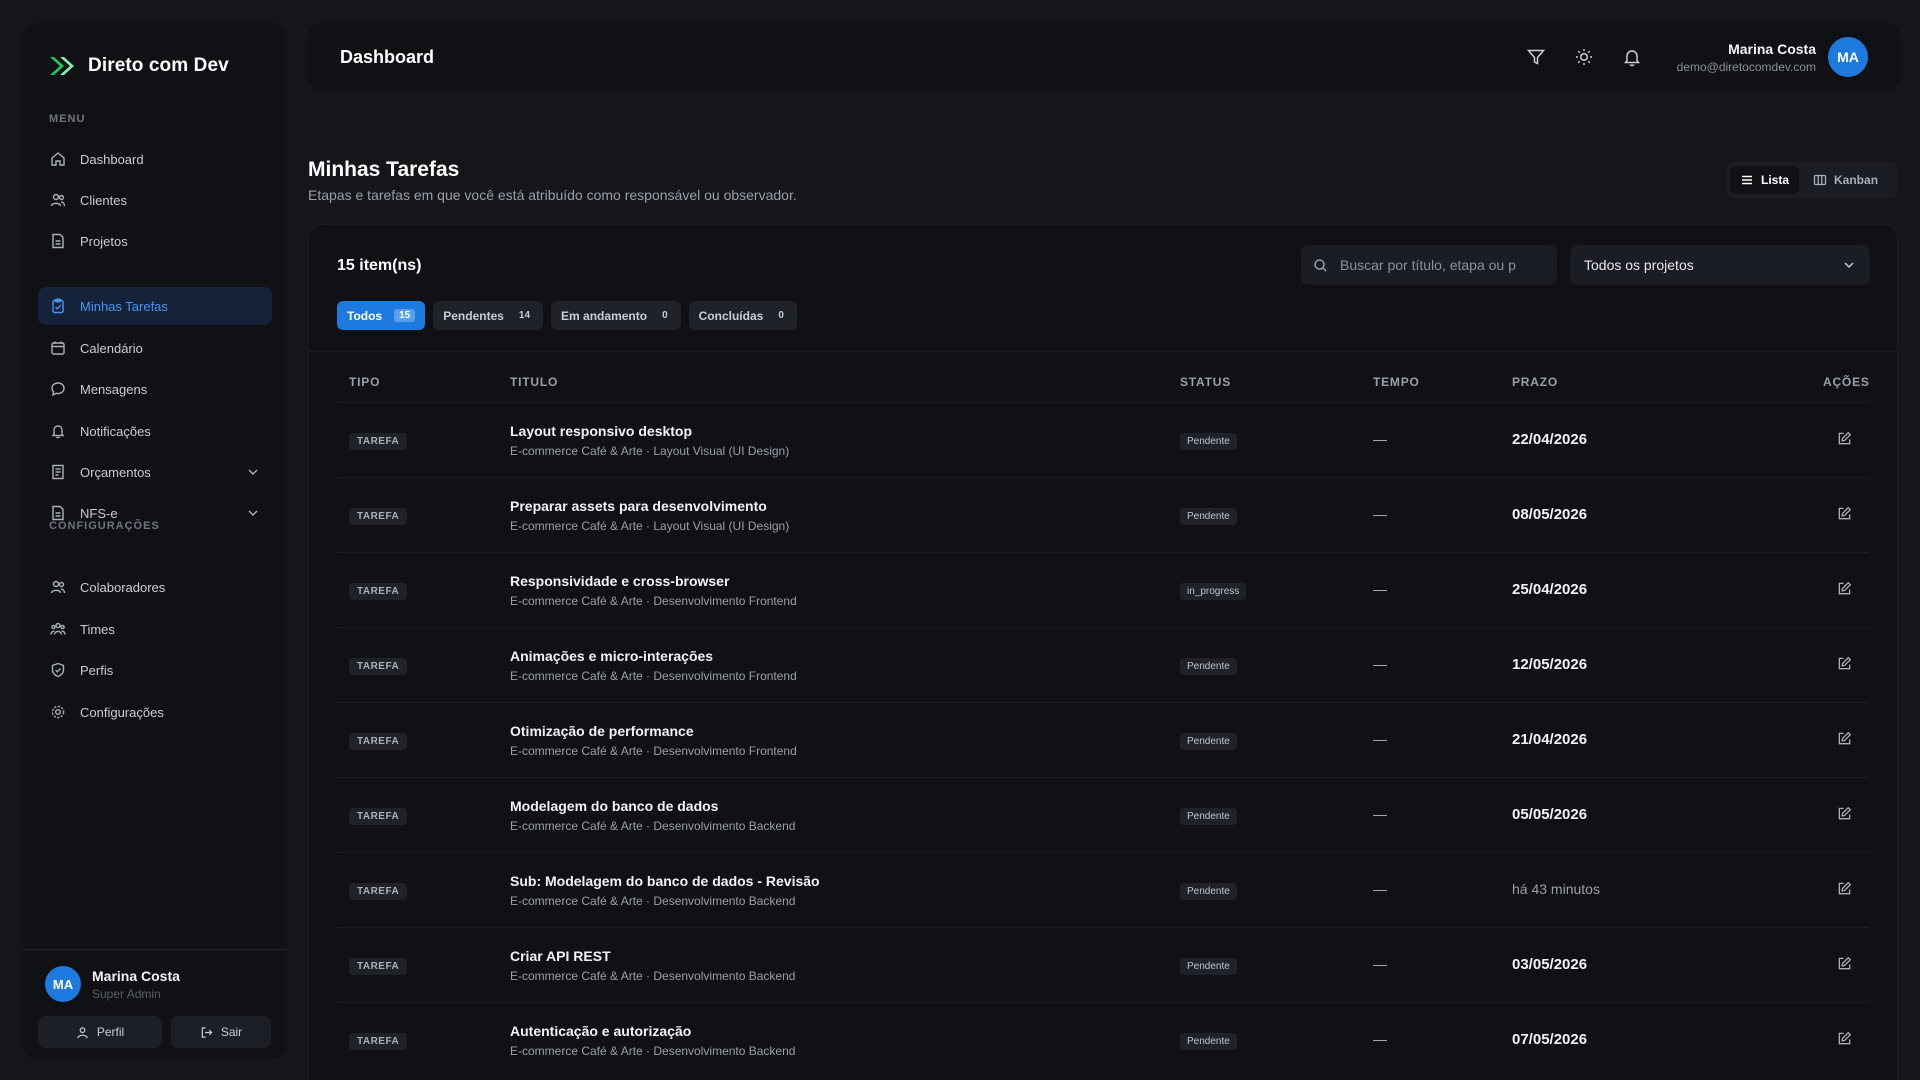 Image resolution: width=1920 pixels, height=1080 pixels. Describe the element at coordinates (155, 241) in the screenshot. I see `sidebar-item-projetos: Projetos` at that location.